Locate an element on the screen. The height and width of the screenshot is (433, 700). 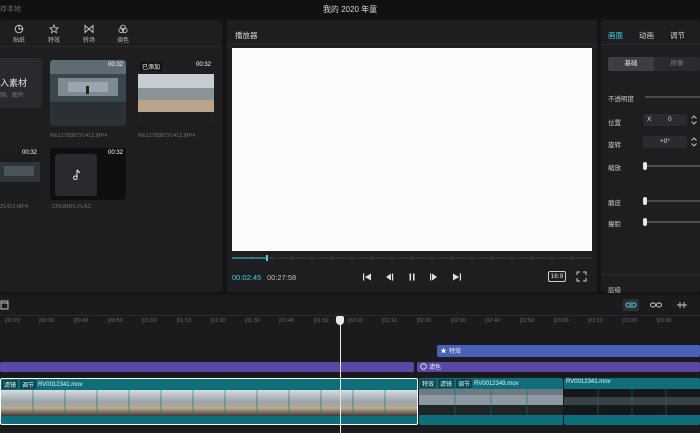
pause-icon is located at coordinates (412, 277).